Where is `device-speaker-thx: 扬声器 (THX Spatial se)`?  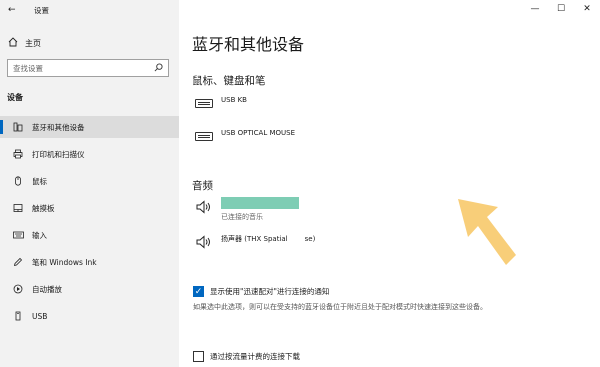
device-speaker-thx: 扬声器 (THX Spatial se) is located at coordinates (254, 240).